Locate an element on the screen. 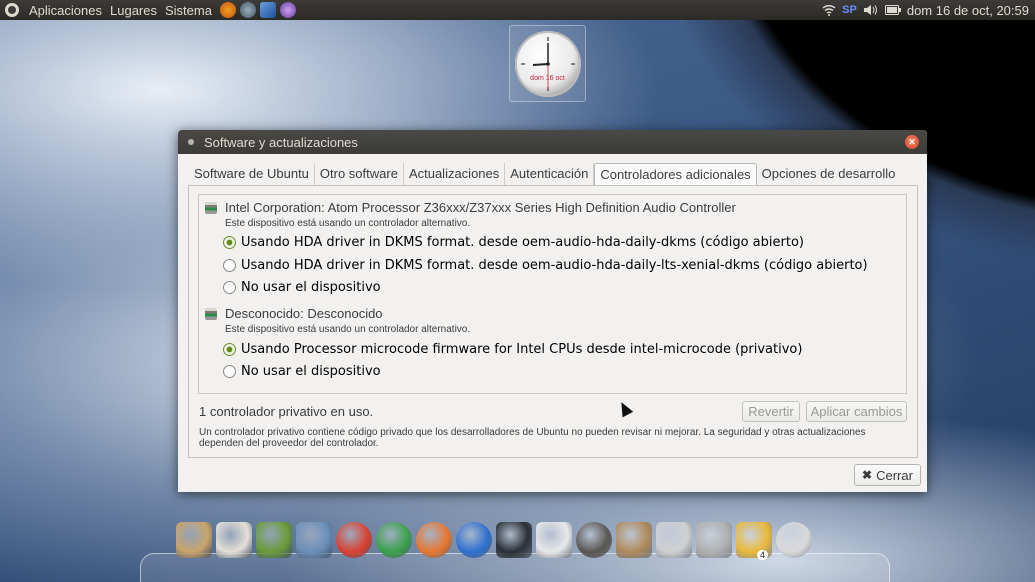 This screenshot has height=582, width=1035. camera-icon is located at coordinates (674, 540).